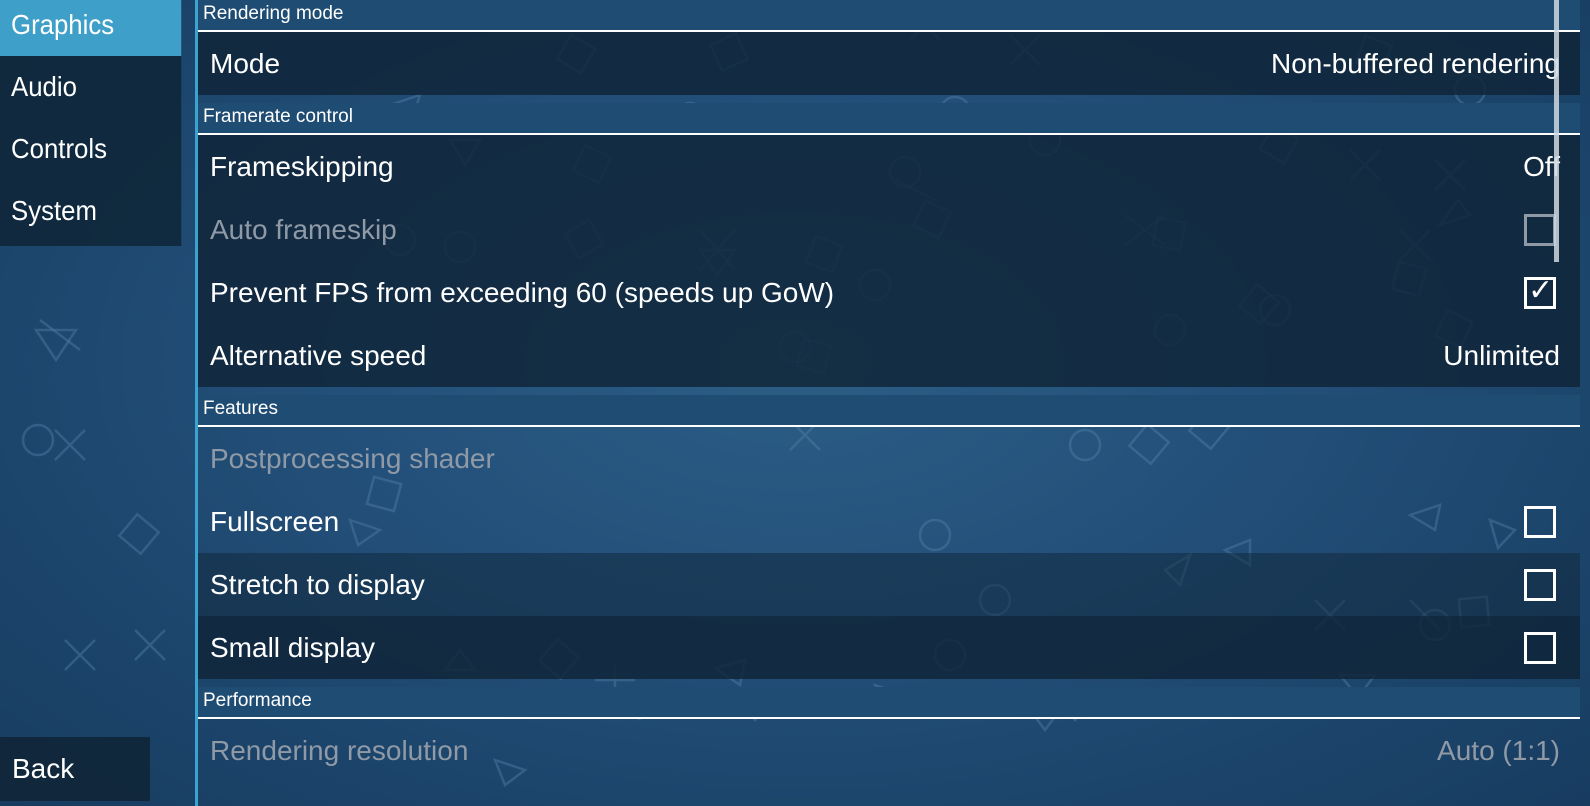  I want to click on setting-label: Small display, so click(292, 647).